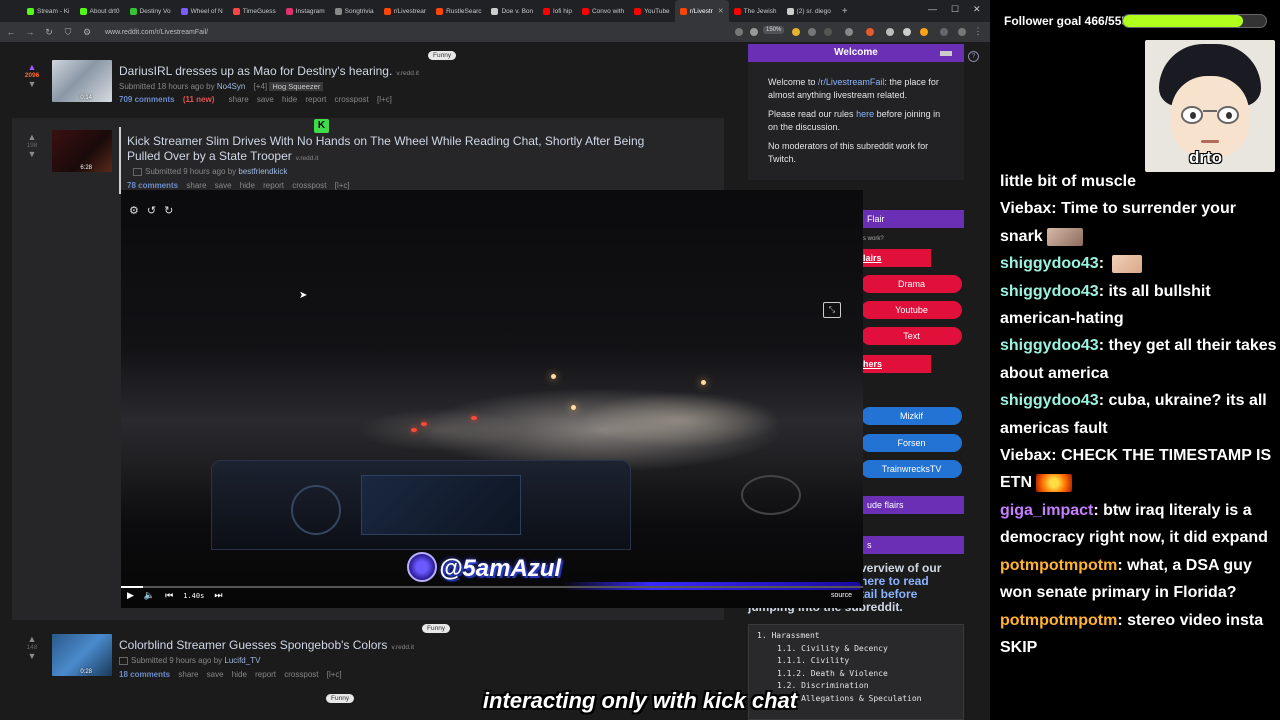 This screenshot has height=720, width=1280. I want to click on progress-bar, so click(492, 587).